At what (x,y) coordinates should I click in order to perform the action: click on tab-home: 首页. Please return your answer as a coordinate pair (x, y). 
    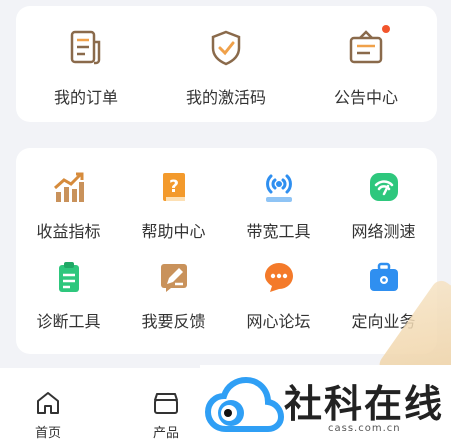
    Looking at the image, I should click on (48, 415).